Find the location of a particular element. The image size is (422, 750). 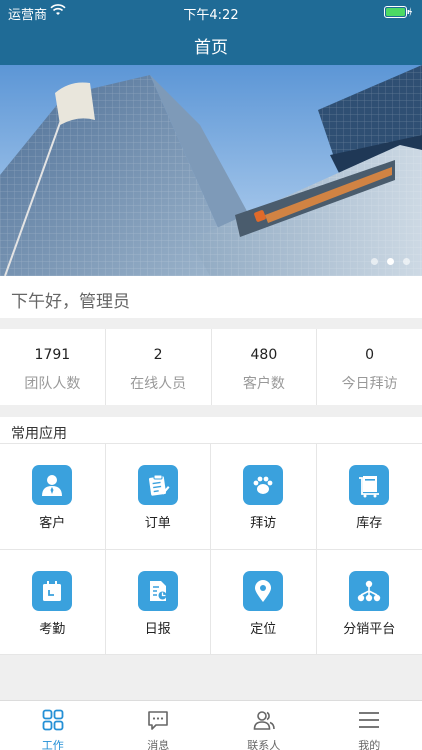

app-attendance: 考勤 is located at coordinates (53, 602).